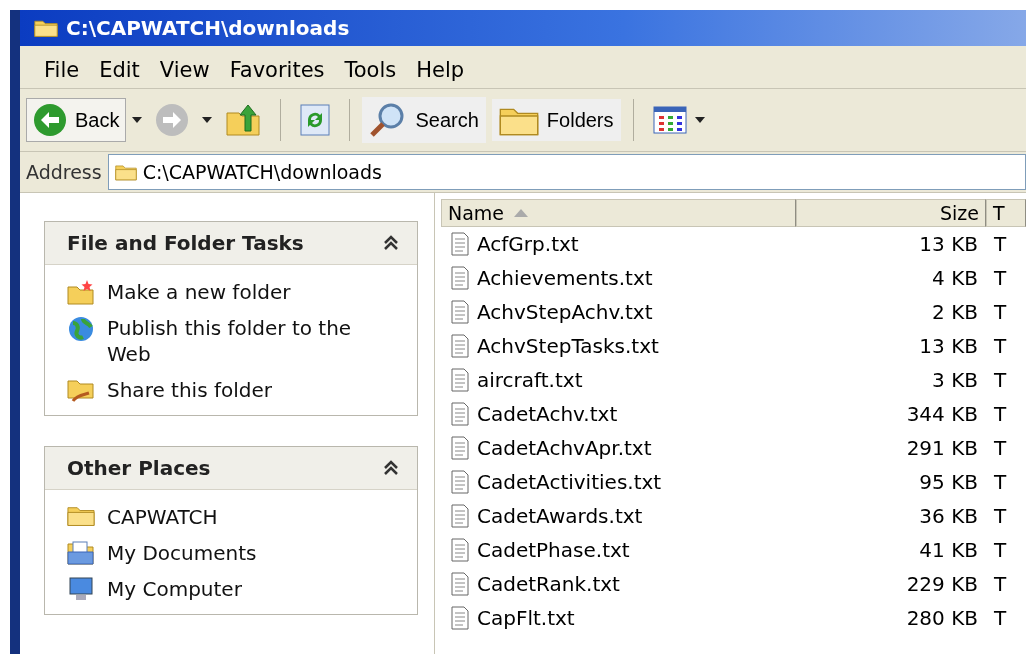 This screenshot has width=1026, height=654. Describe the element at coordinates (564, 448) in the screenshot. I see `file-name: CadetAchvApr.txt` at that location.